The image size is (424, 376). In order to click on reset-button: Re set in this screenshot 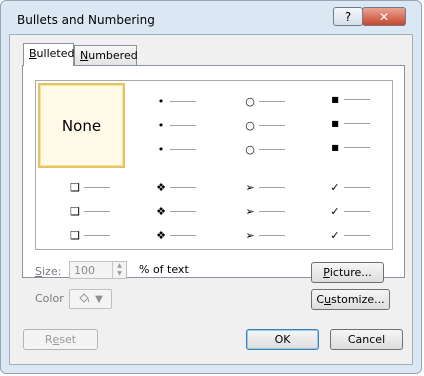, I will do `click(60, 339)`.